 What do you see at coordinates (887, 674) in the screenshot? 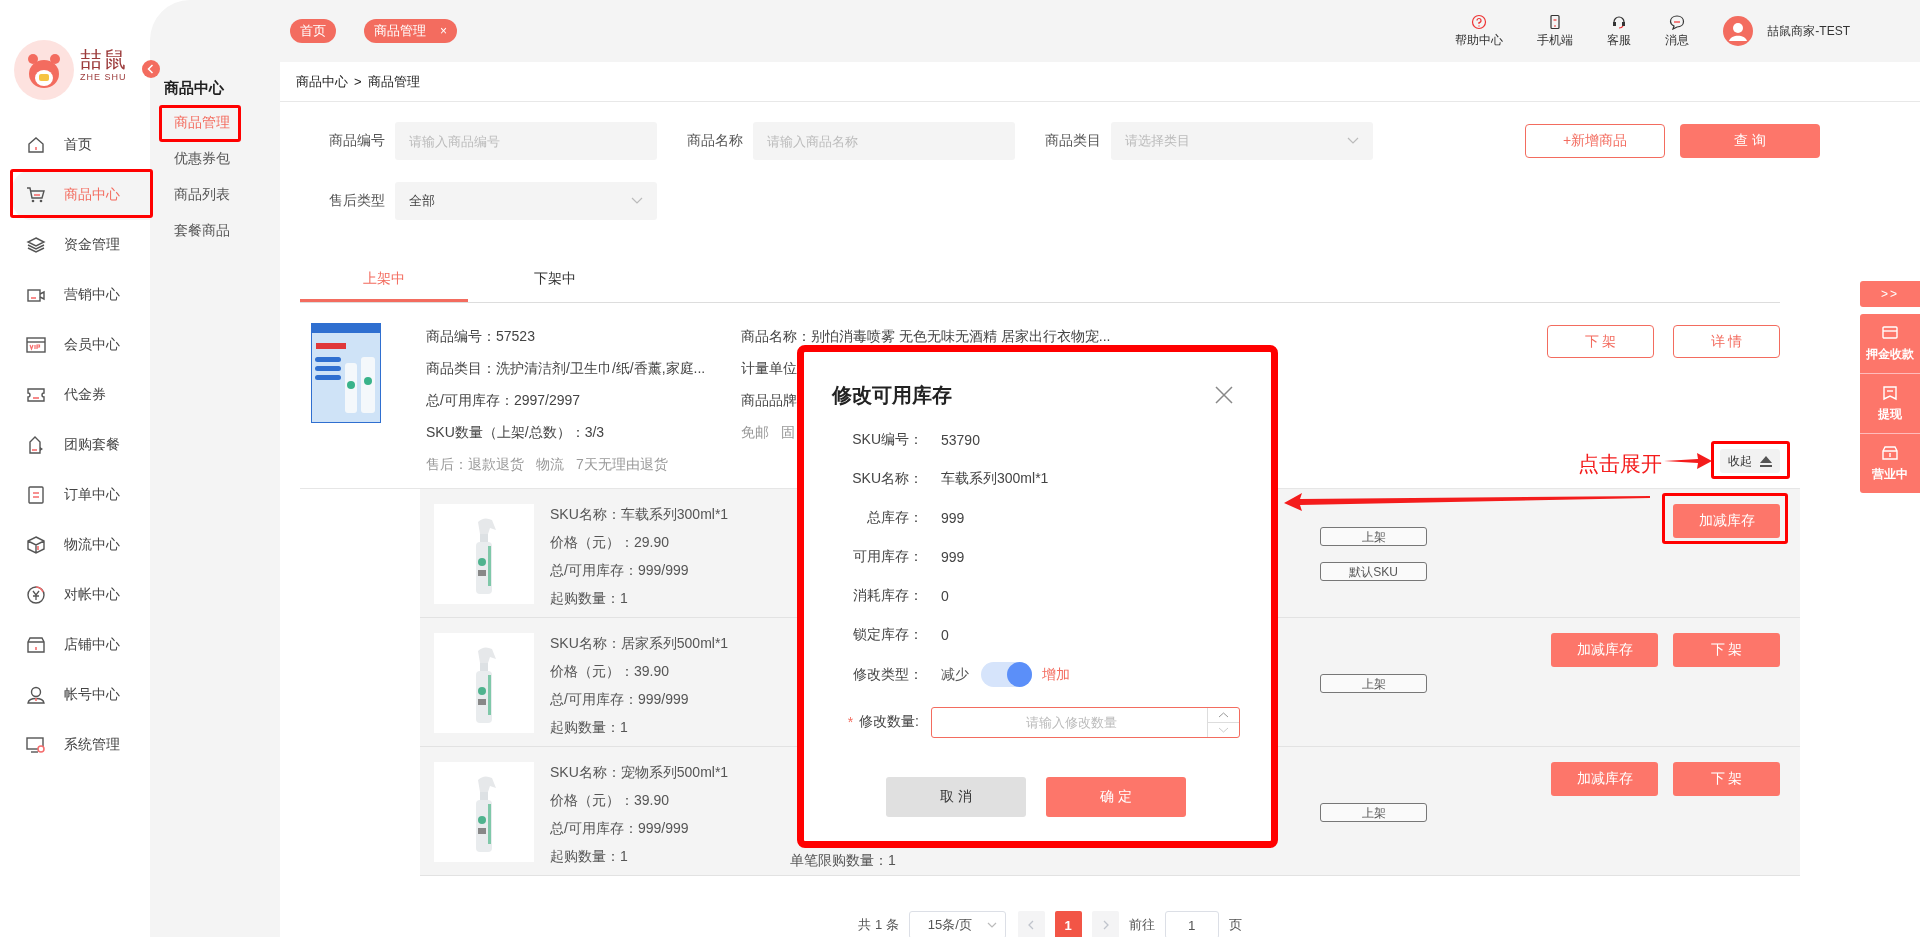
I see `field-label: 修改类型：` at bounding box center [887, 674].